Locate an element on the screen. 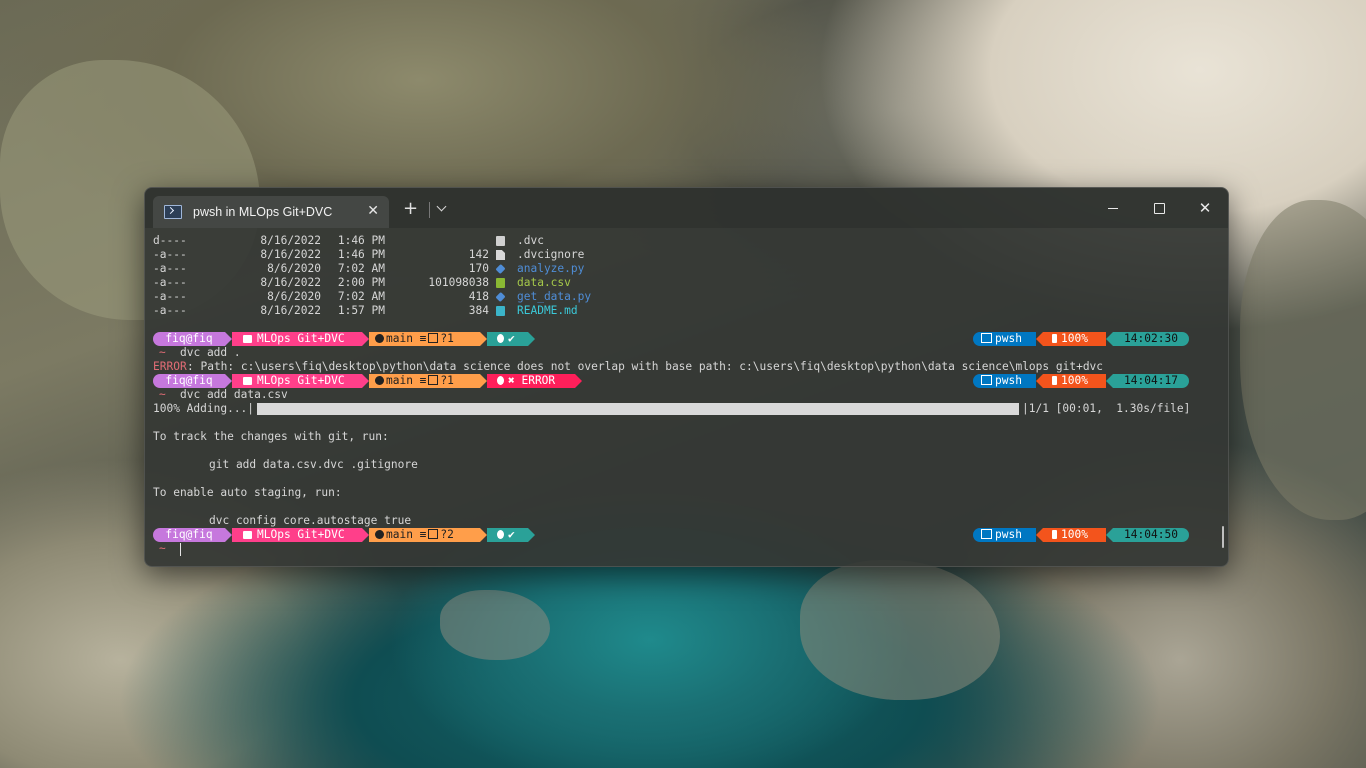  maximize-icon is located at coordinates (1159, 208).